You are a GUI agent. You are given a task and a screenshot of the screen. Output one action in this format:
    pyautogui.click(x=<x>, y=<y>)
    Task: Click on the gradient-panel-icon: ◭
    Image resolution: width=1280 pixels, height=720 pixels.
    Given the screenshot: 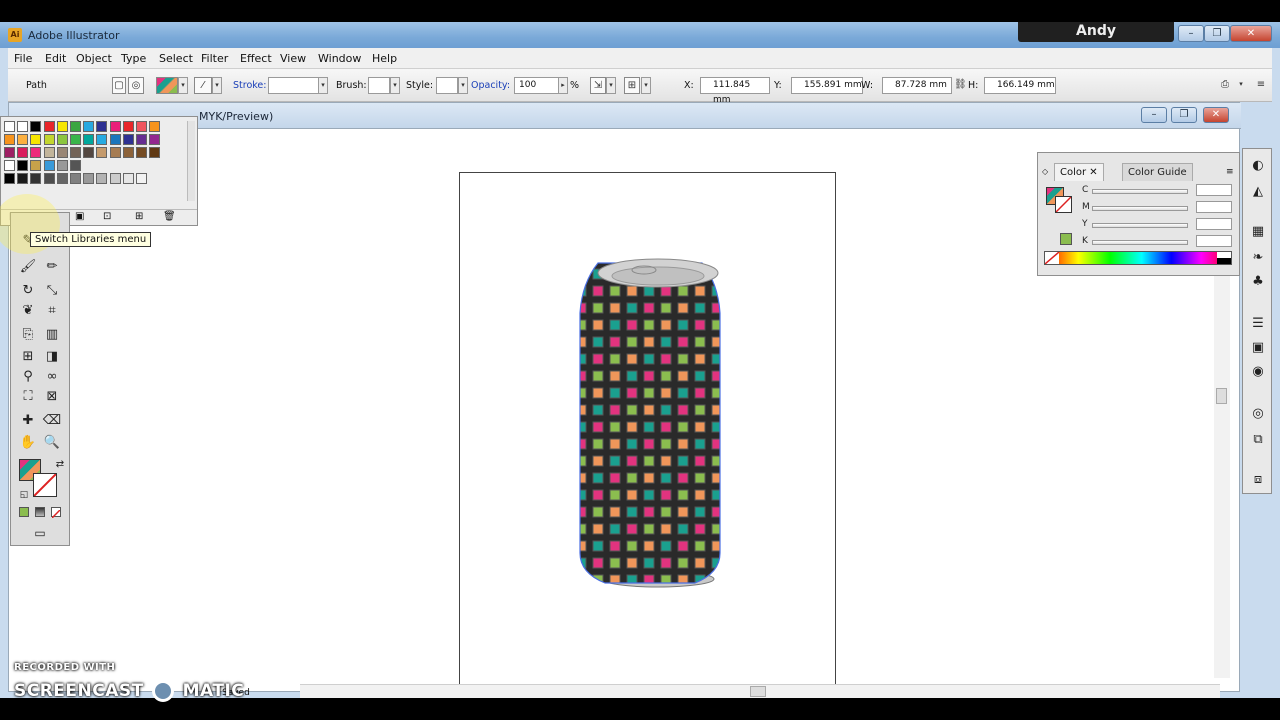 What is the action you would take?
    pyautogui.click(x=1258, y=192)
    